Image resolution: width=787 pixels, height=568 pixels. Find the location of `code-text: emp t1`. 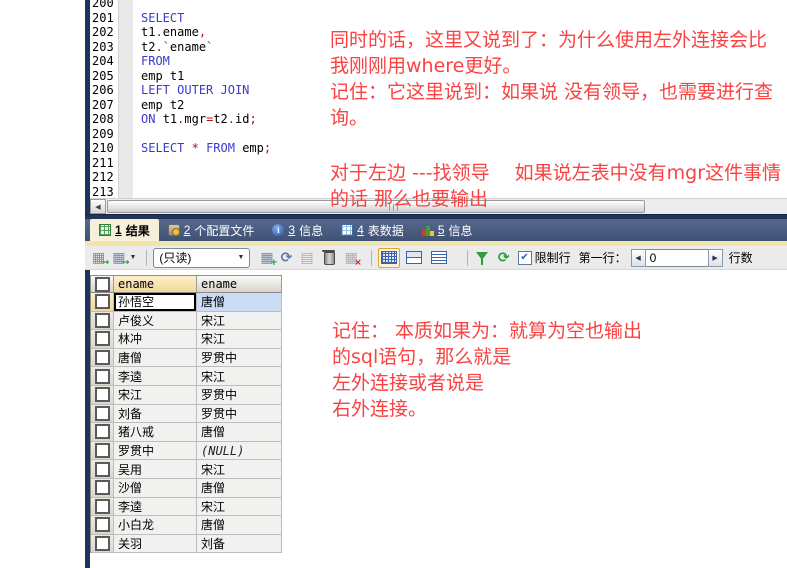

code-text: emp t1 is located at coordinates (163, 75).